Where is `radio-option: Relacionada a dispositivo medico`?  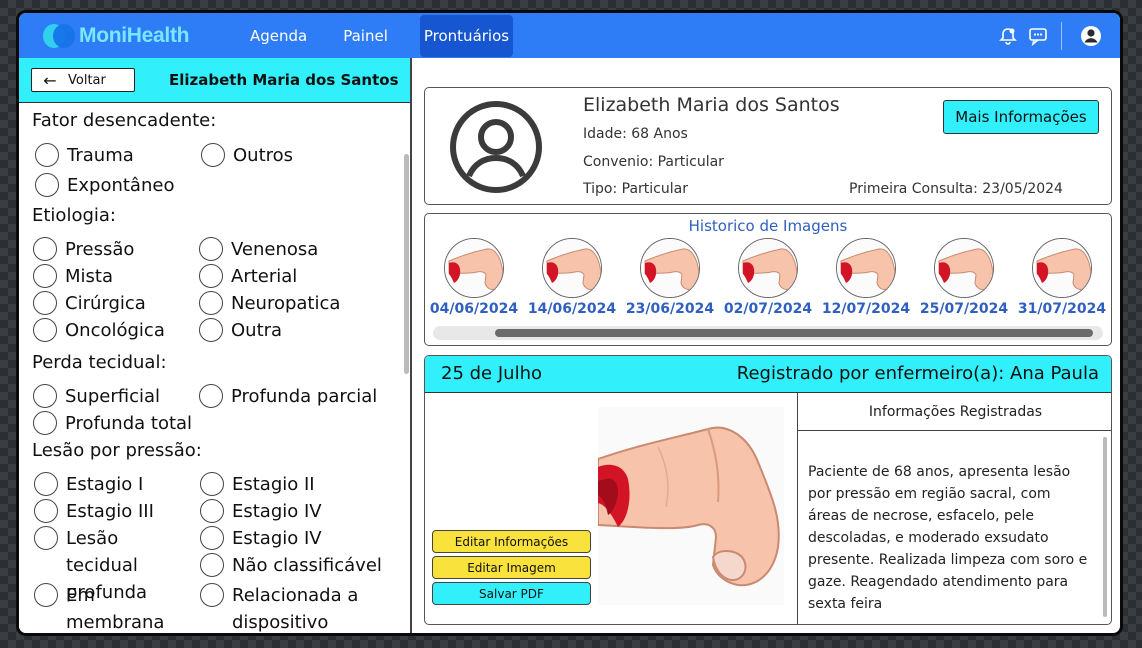
radio-option: Relacionada a dispositivo medico is located at coordinates (287, 607).